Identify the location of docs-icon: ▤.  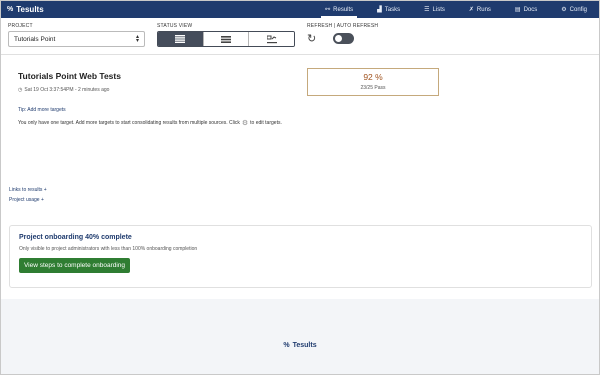
(517, 10).